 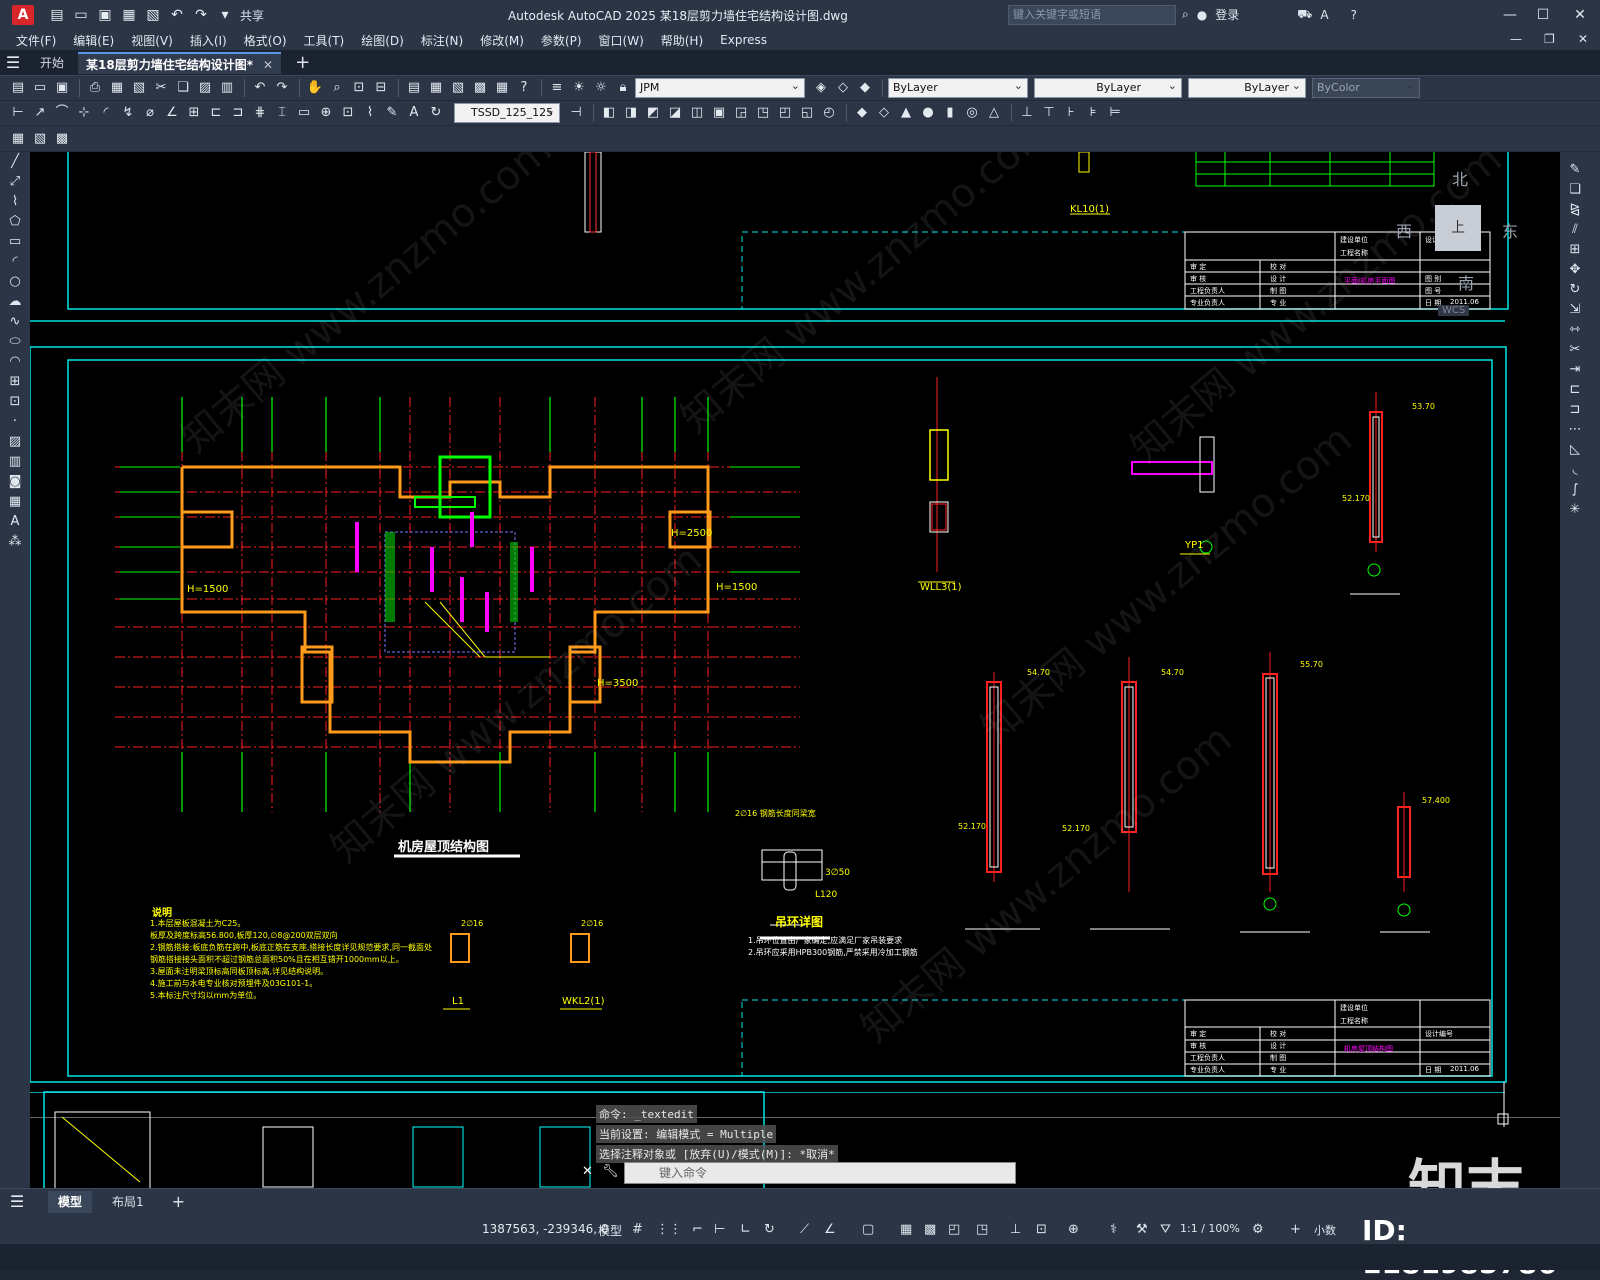 I want to click on doc-close-icon: ✕, so click(x=1583, y=39).